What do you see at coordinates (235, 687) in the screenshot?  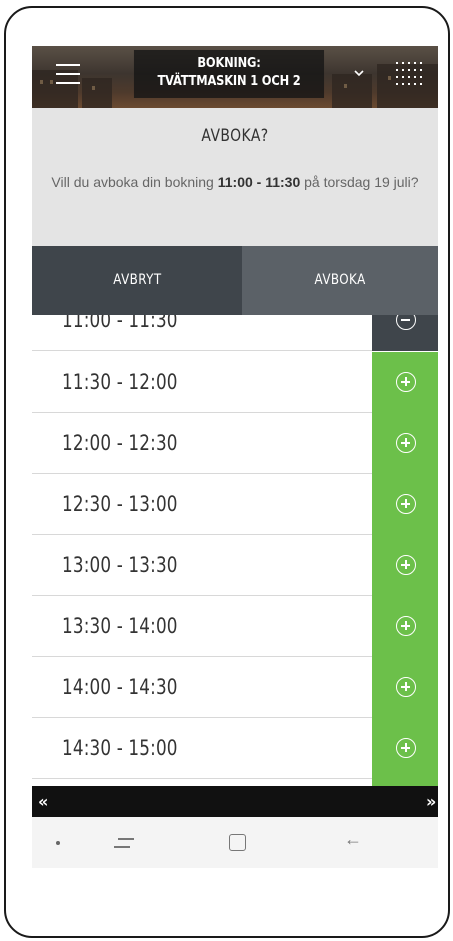 I see `time-slot-row: 14:00 - 14:30` at bounding box center [235, 687].